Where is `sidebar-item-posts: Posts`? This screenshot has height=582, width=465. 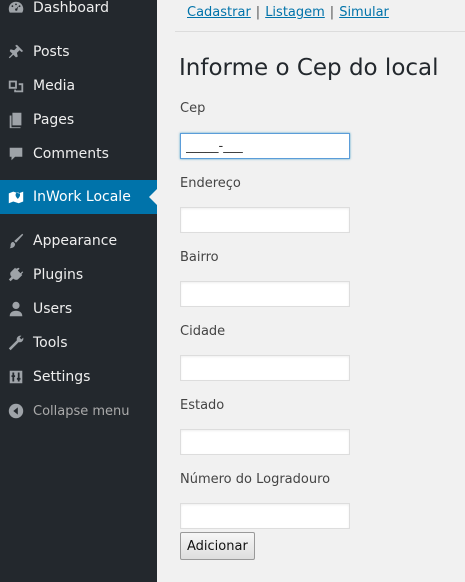
sidebar-item-posts: Posts is located at coordinates (78, 52).